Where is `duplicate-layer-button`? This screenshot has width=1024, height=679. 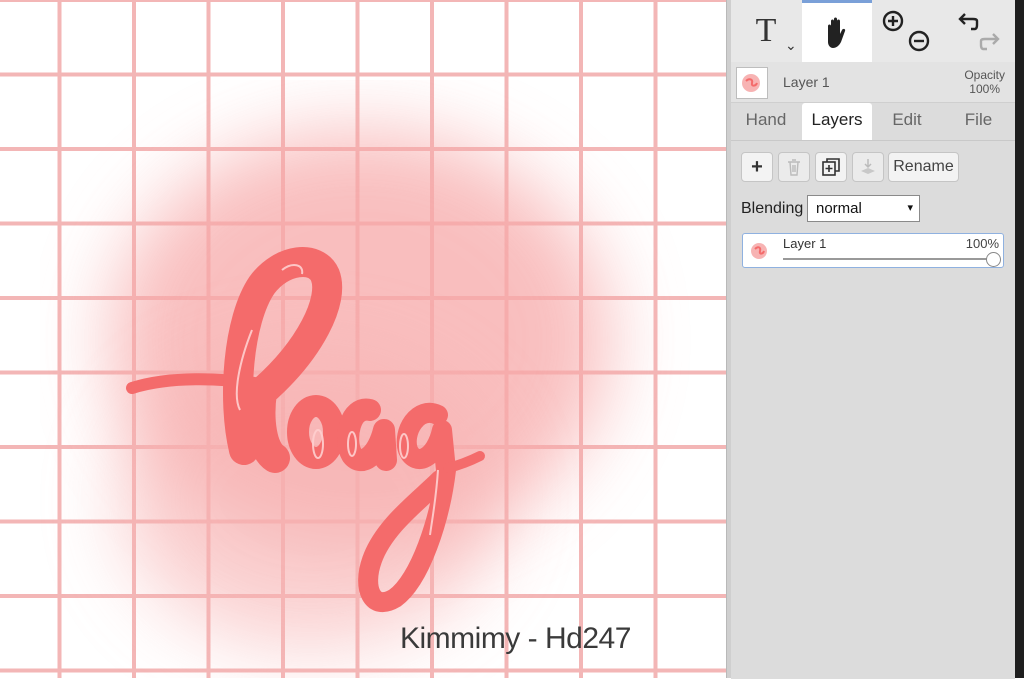
duplicate-layer-button is located at coordinates (831, 167).